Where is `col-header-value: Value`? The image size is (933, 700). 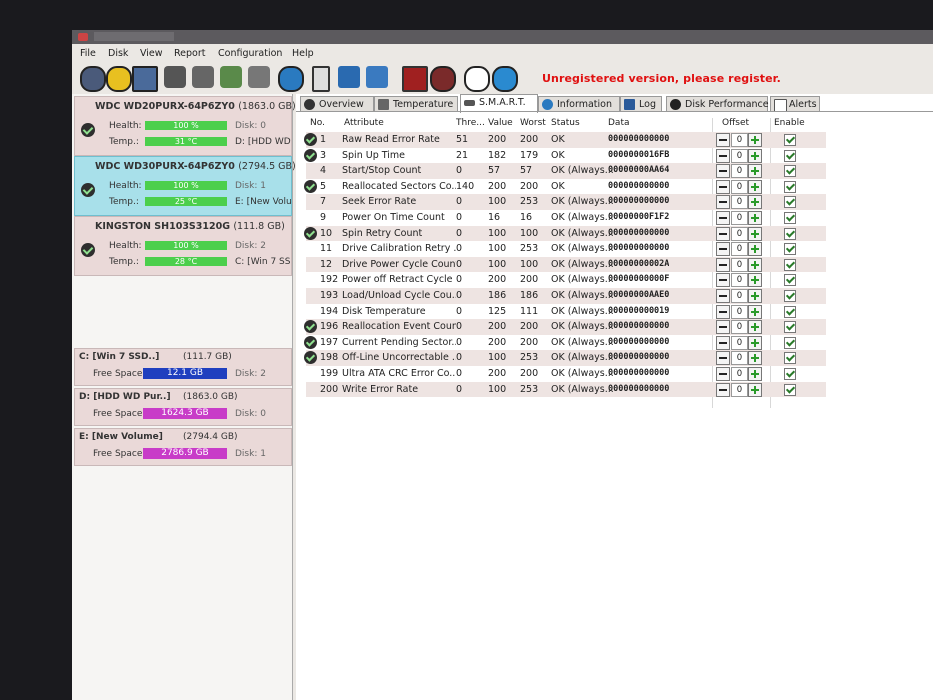
col-header-value: Value is located at coordinates (500, 124).